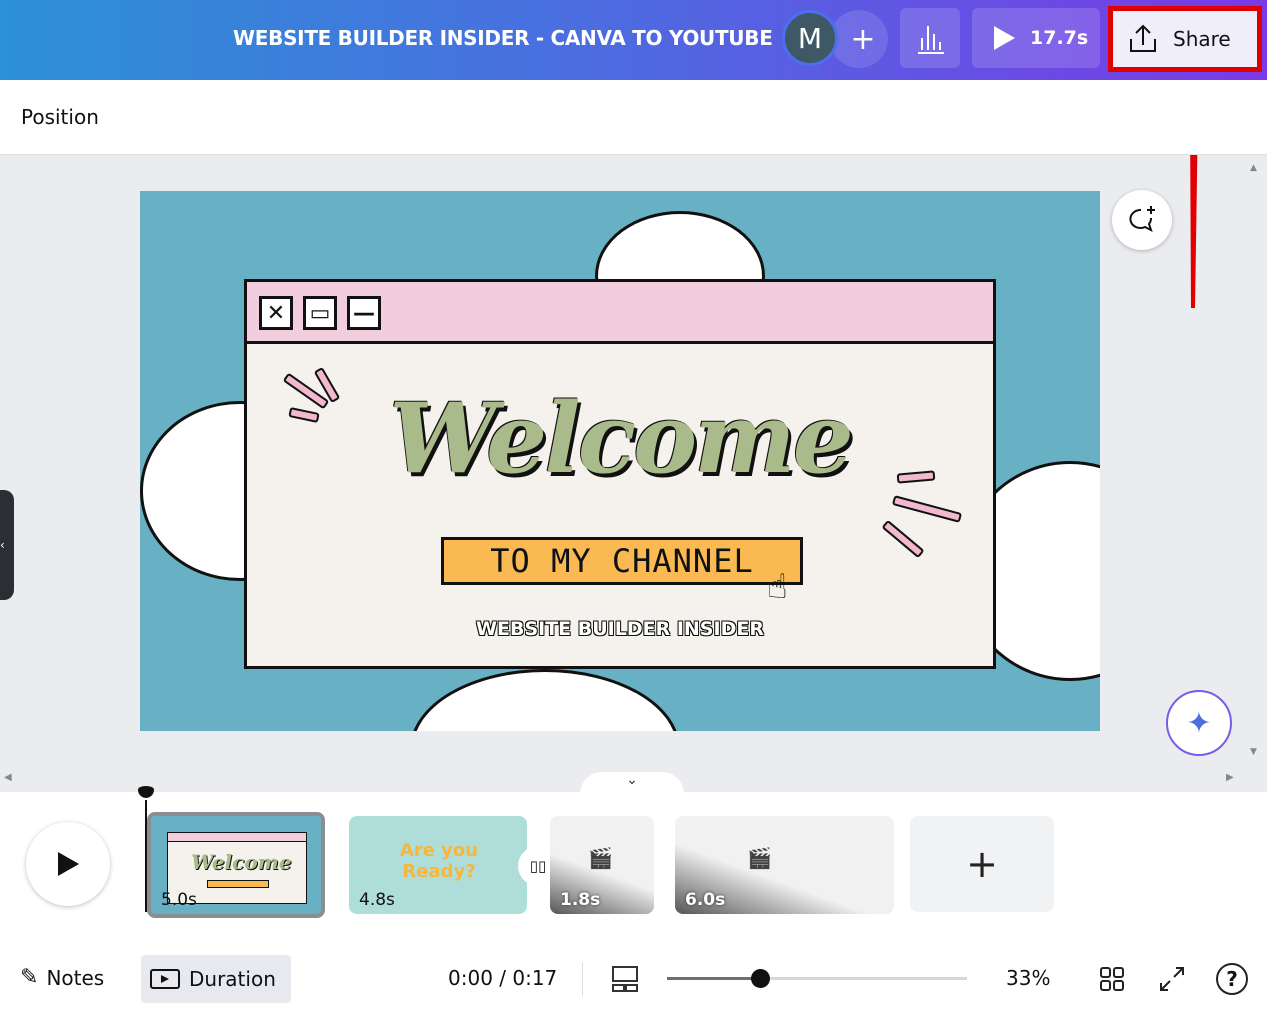 This screenshot has width=1267, height=1009. I want to click on close-icon: ✕, so click(276, 313).